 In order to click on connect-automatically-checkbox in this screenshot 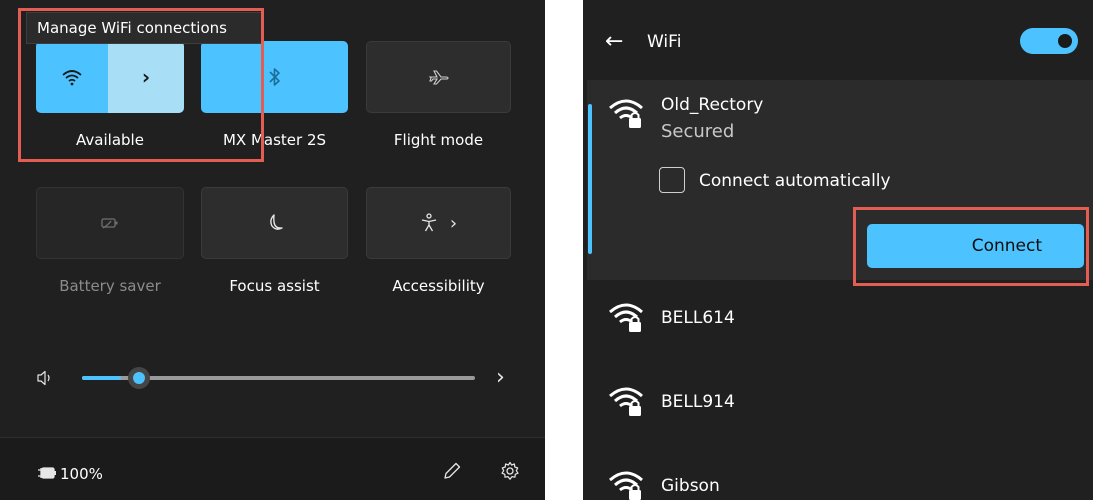, I will do `click(672, 180)`.